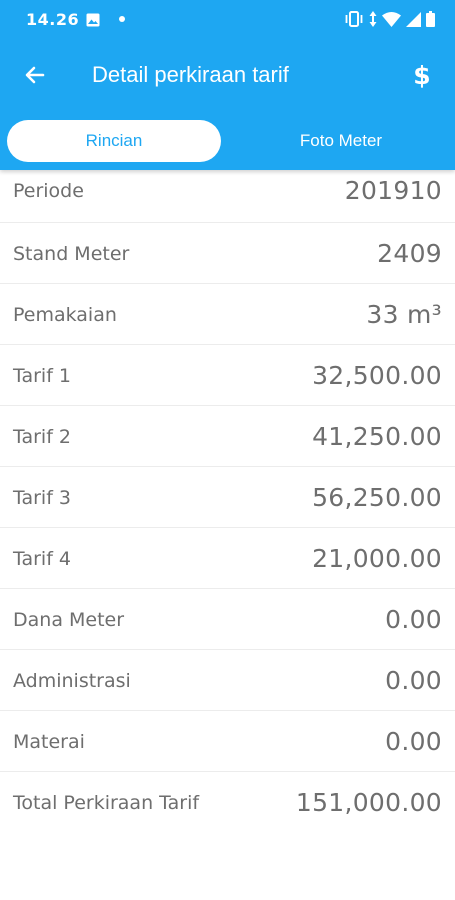 The image size is (455, 900). Describe the element at coordinates (106, 802) in the screenshot. I see `row-label: Total Perkiraan Tarif` at that location.